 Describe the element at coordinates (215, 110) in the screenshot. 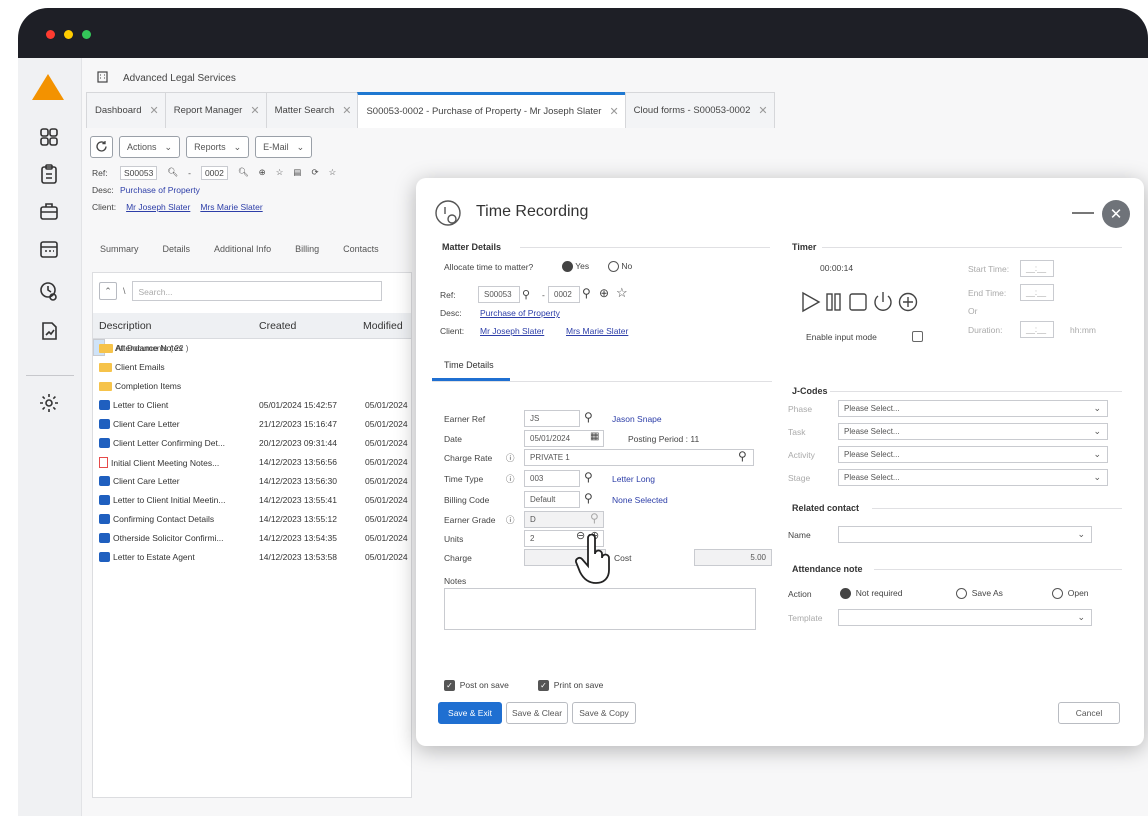

I see `tab-report-manager: Report Manager ✕` at that location.